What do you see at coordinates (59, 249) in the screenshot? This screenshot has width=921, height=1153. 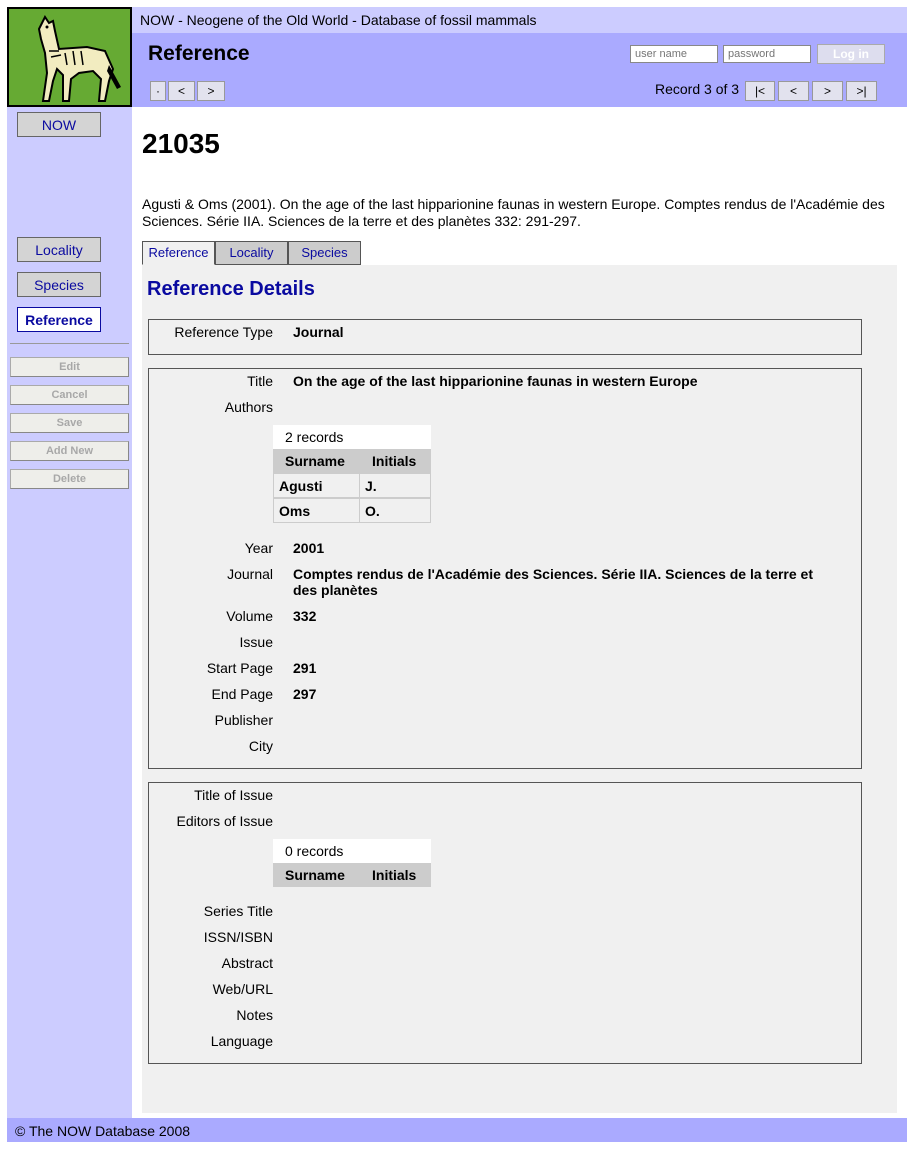 I see `sidebar-item-locality: Locality` at bounding box center [59, 249].